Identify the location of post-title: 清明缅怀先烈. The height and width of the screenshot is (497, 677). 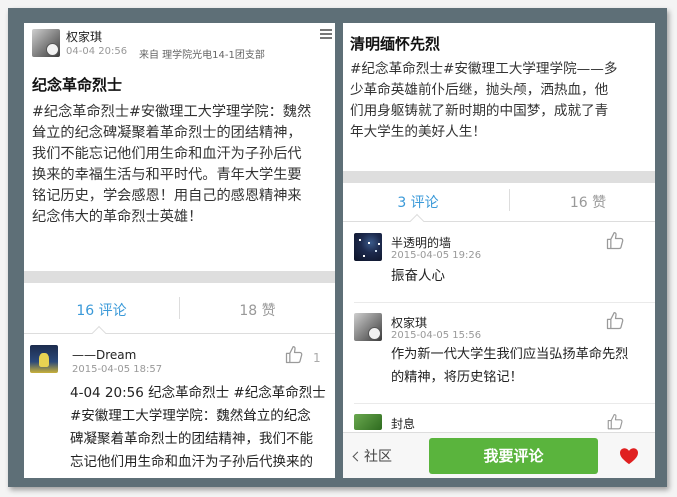
(395, 44).